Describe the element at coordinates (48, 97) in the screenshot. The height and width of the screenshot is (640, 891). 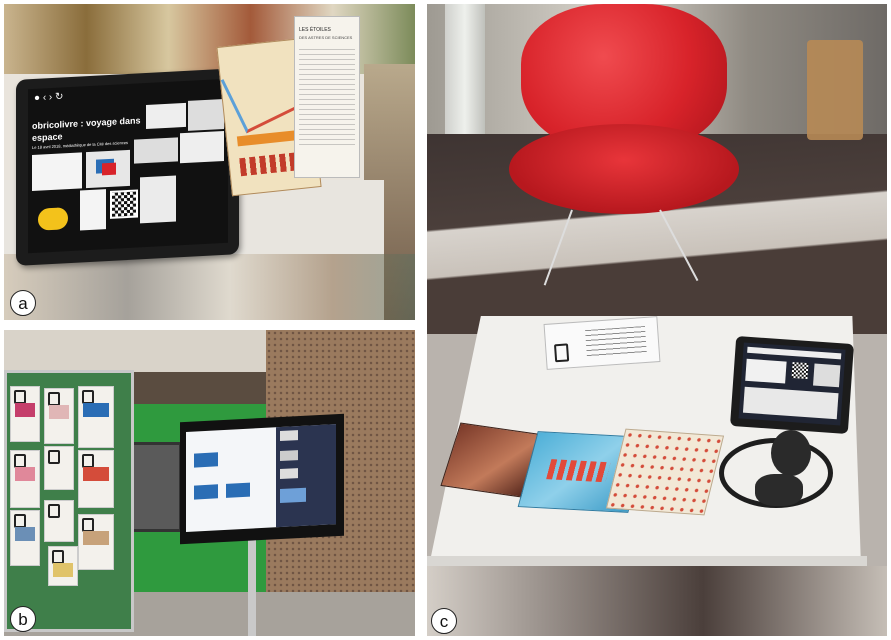
I see `tablet-nav-icons: ● ‹ › ↻` at that location.